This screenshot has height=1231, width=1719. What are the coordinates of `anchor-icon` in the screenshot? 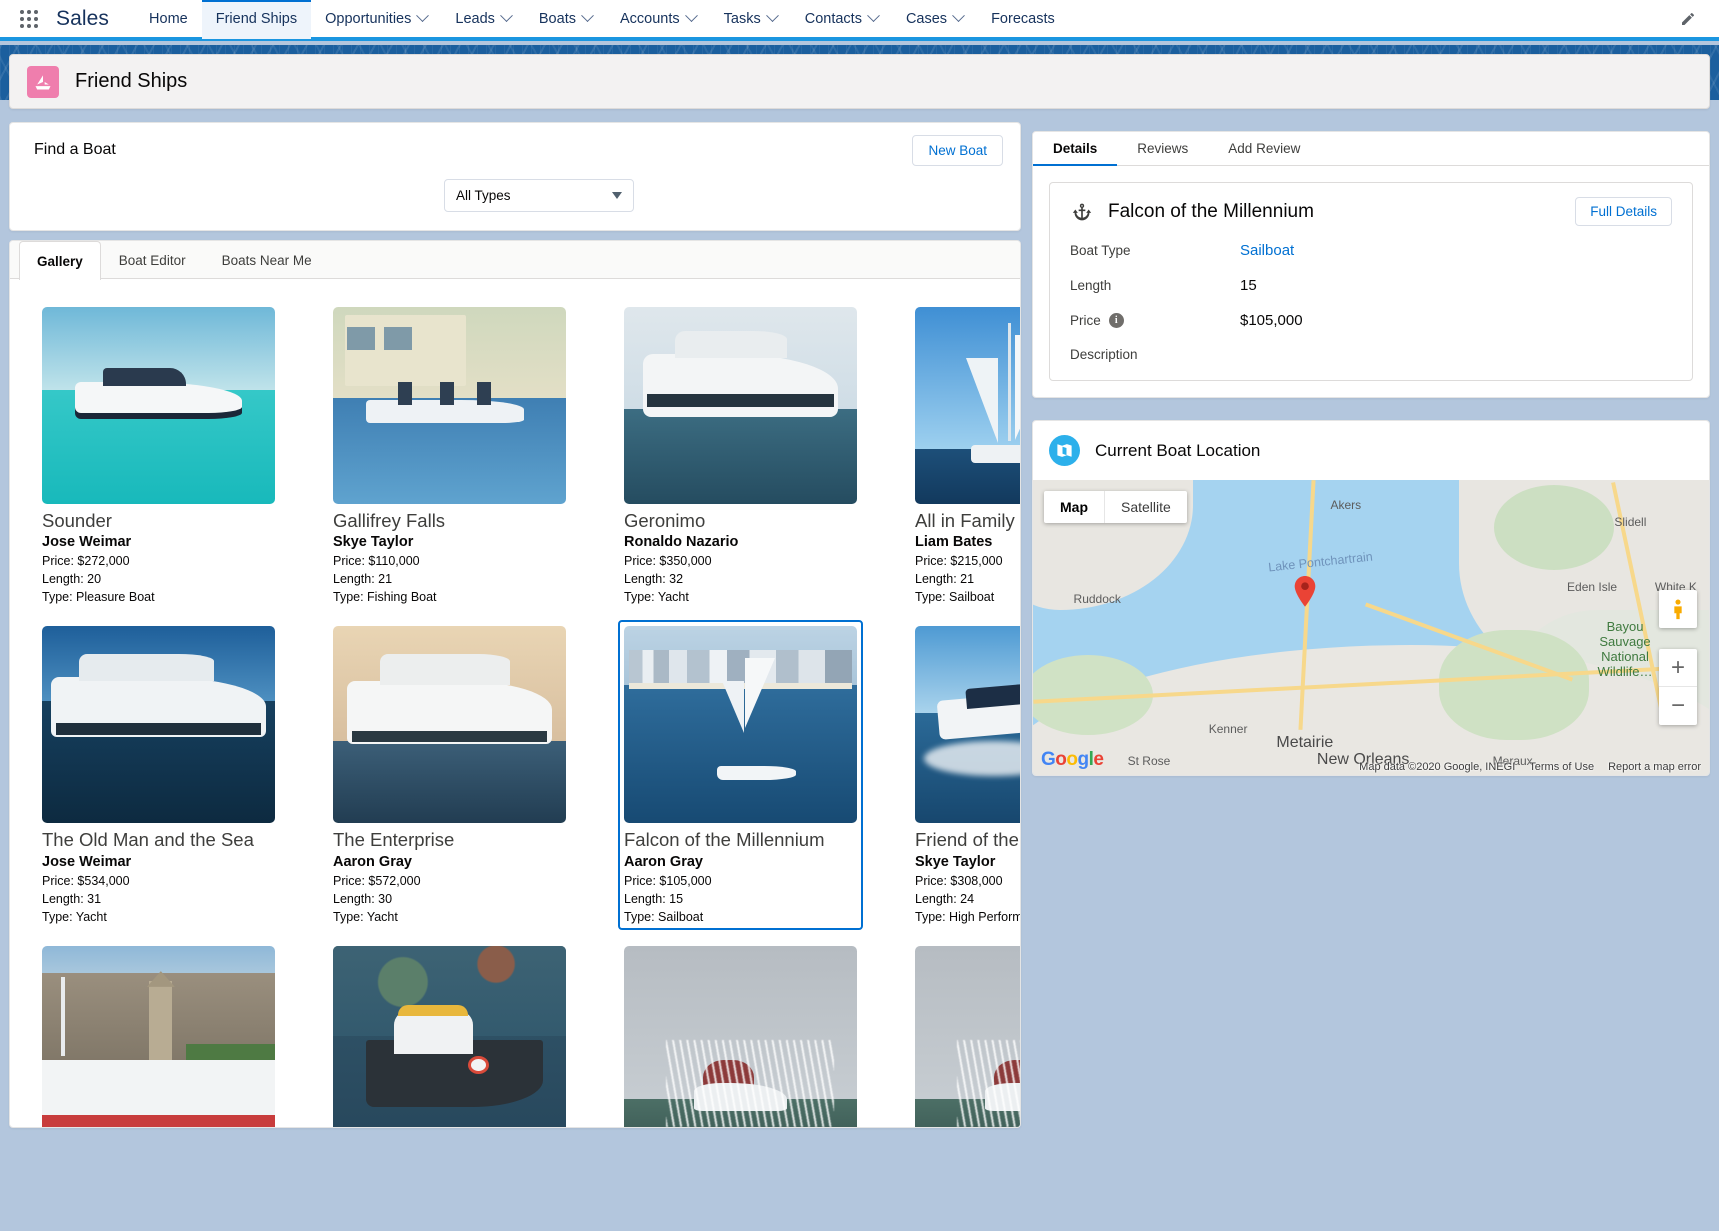 It's located at (1082, 212).